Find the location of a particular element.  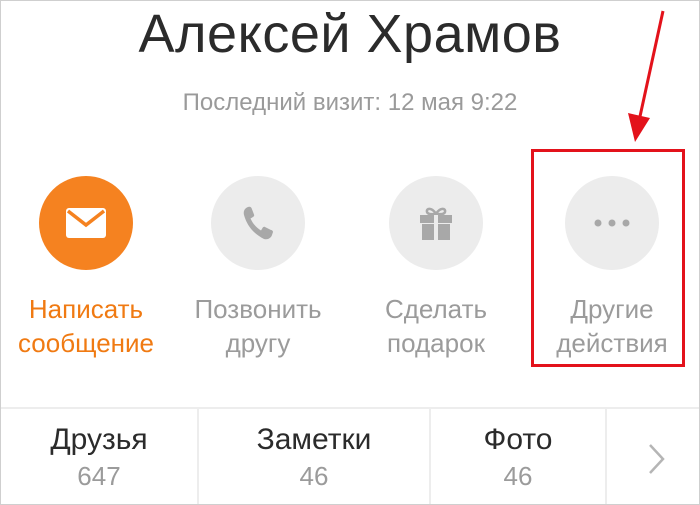

send-gift-label: Сделать подарок is located at coordinates (436, 326).